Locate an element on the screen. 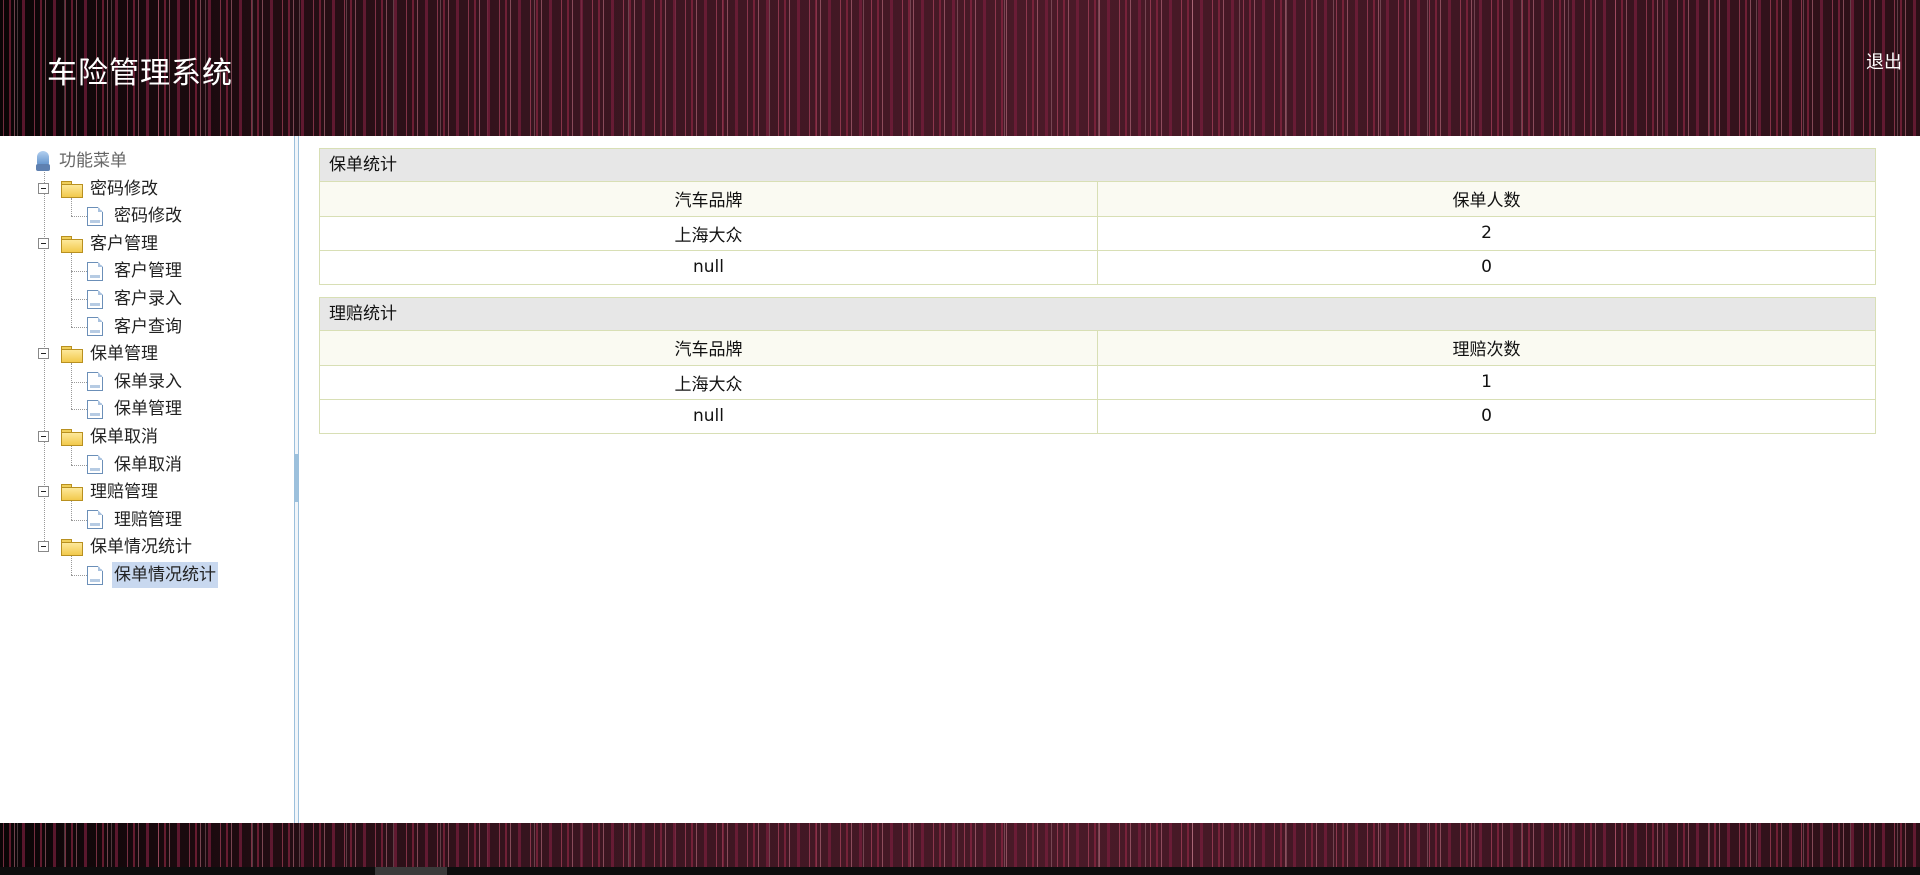 The height and width of the screenshot is (875, 1920). column-header: 理赔次数 is located at coordinates (1486, 348).